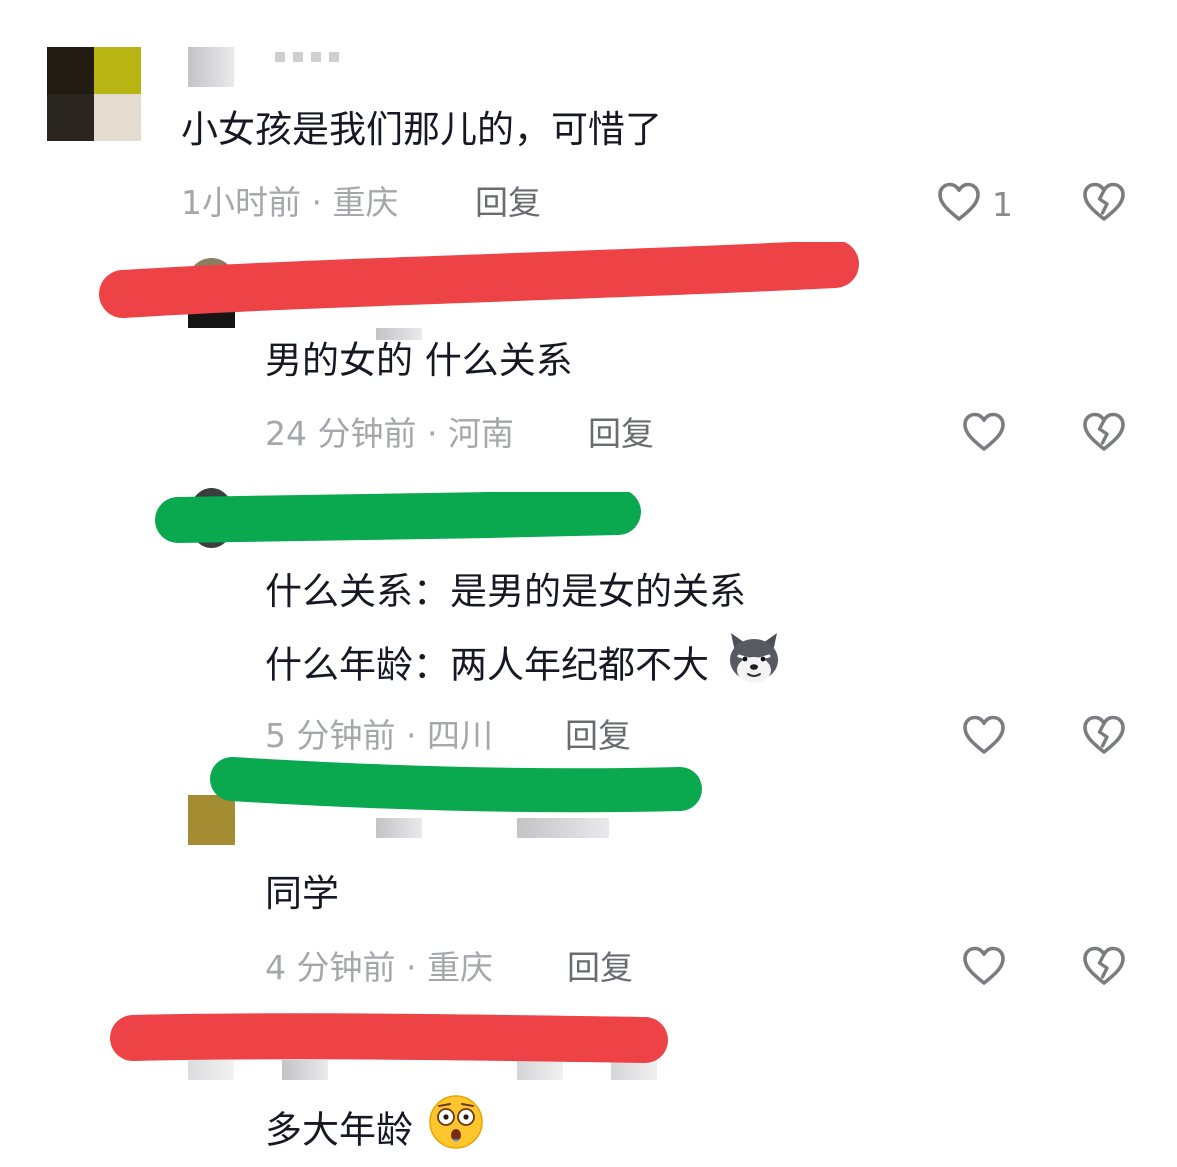 The width and height of the screenshot is (1177, 1167). I want to click on comment-text: 多大年龄, so click(375, 1126).